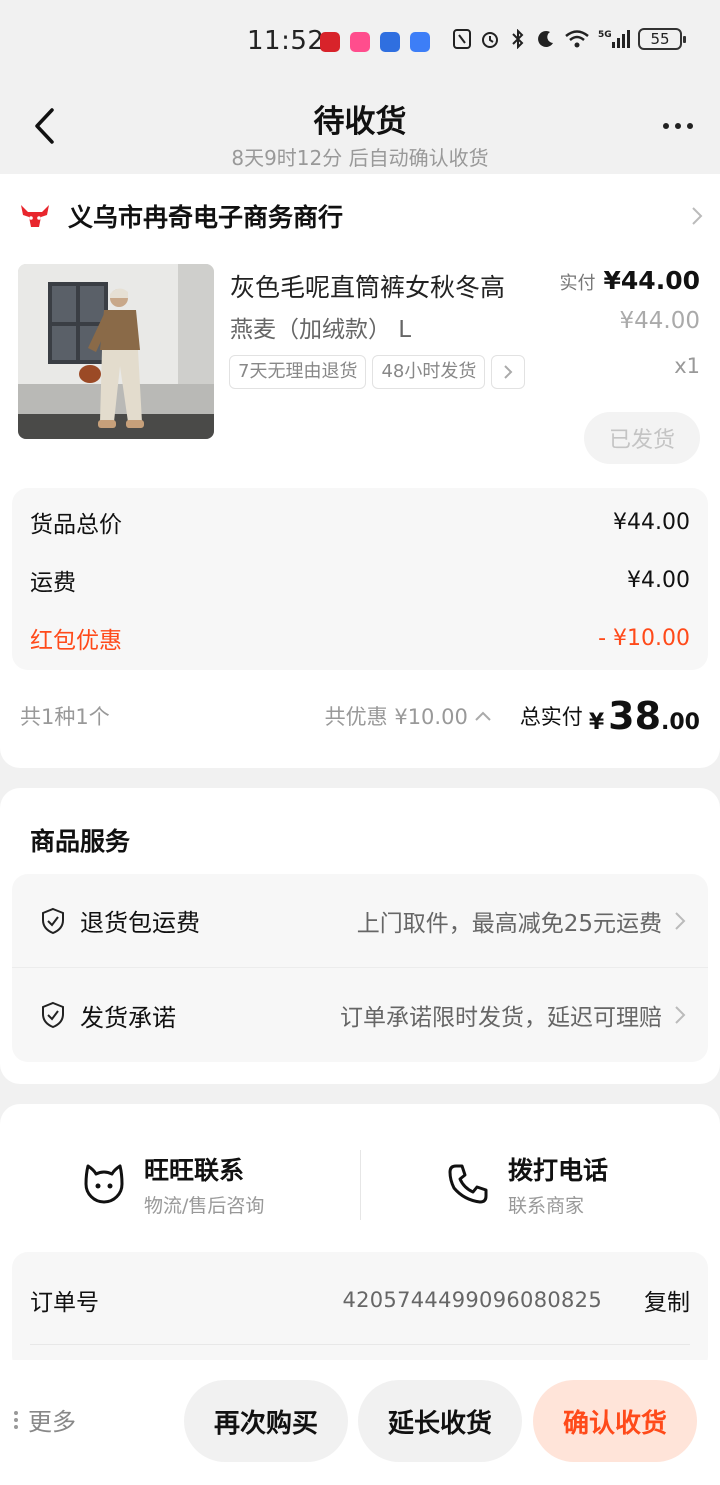 The width and height of the screenshot is (720, 1485). I want to click on order-summary: 共1种1个 共优惠 ¥10.00 总实付 ¥ 38 .00, so click(360, 716).